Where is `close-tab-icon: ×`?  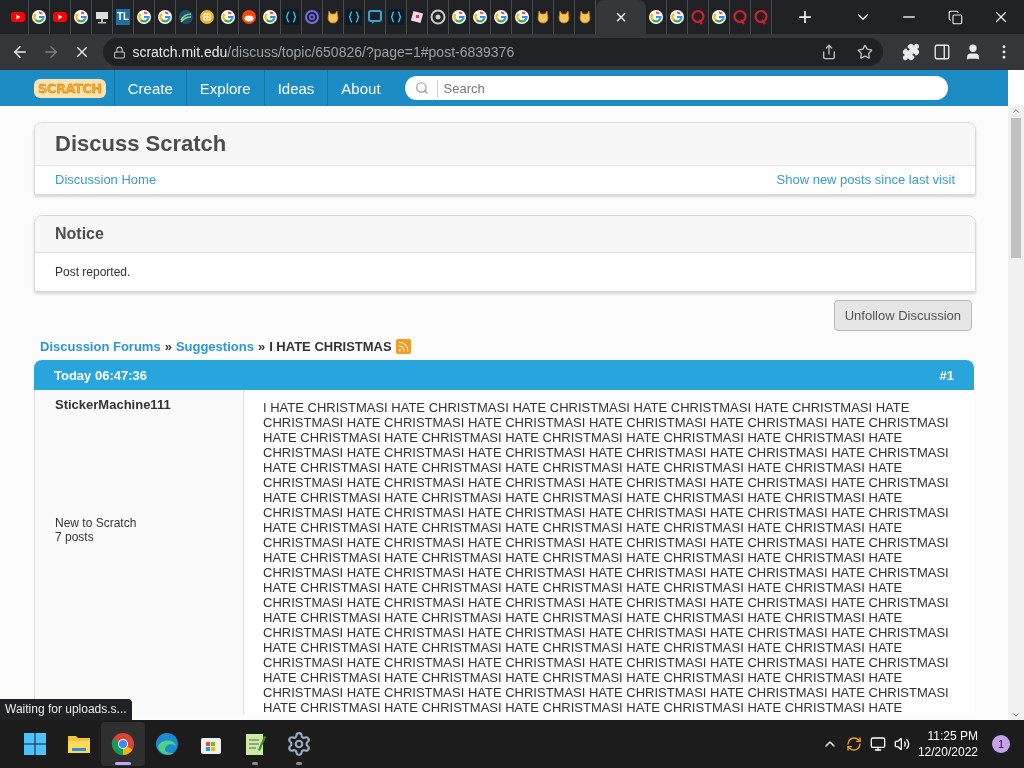 close-tab-icon: × is located at coordinates (621, 17).